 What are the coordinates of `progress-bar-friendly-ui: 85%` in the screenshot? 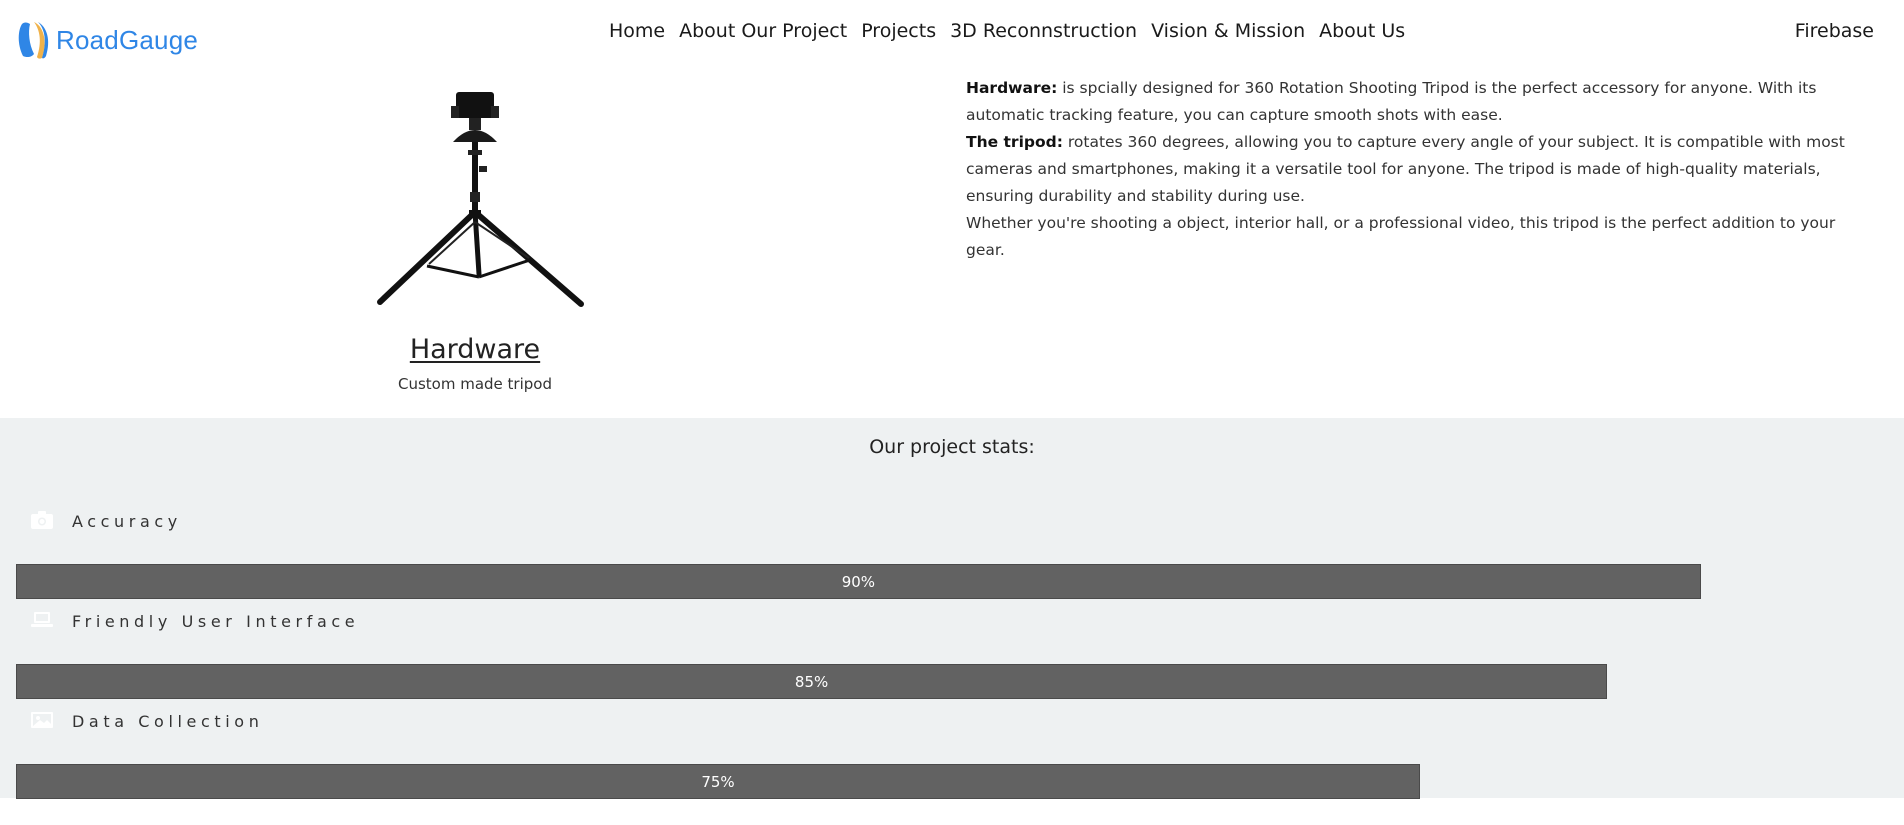 It's located at (952, 681).